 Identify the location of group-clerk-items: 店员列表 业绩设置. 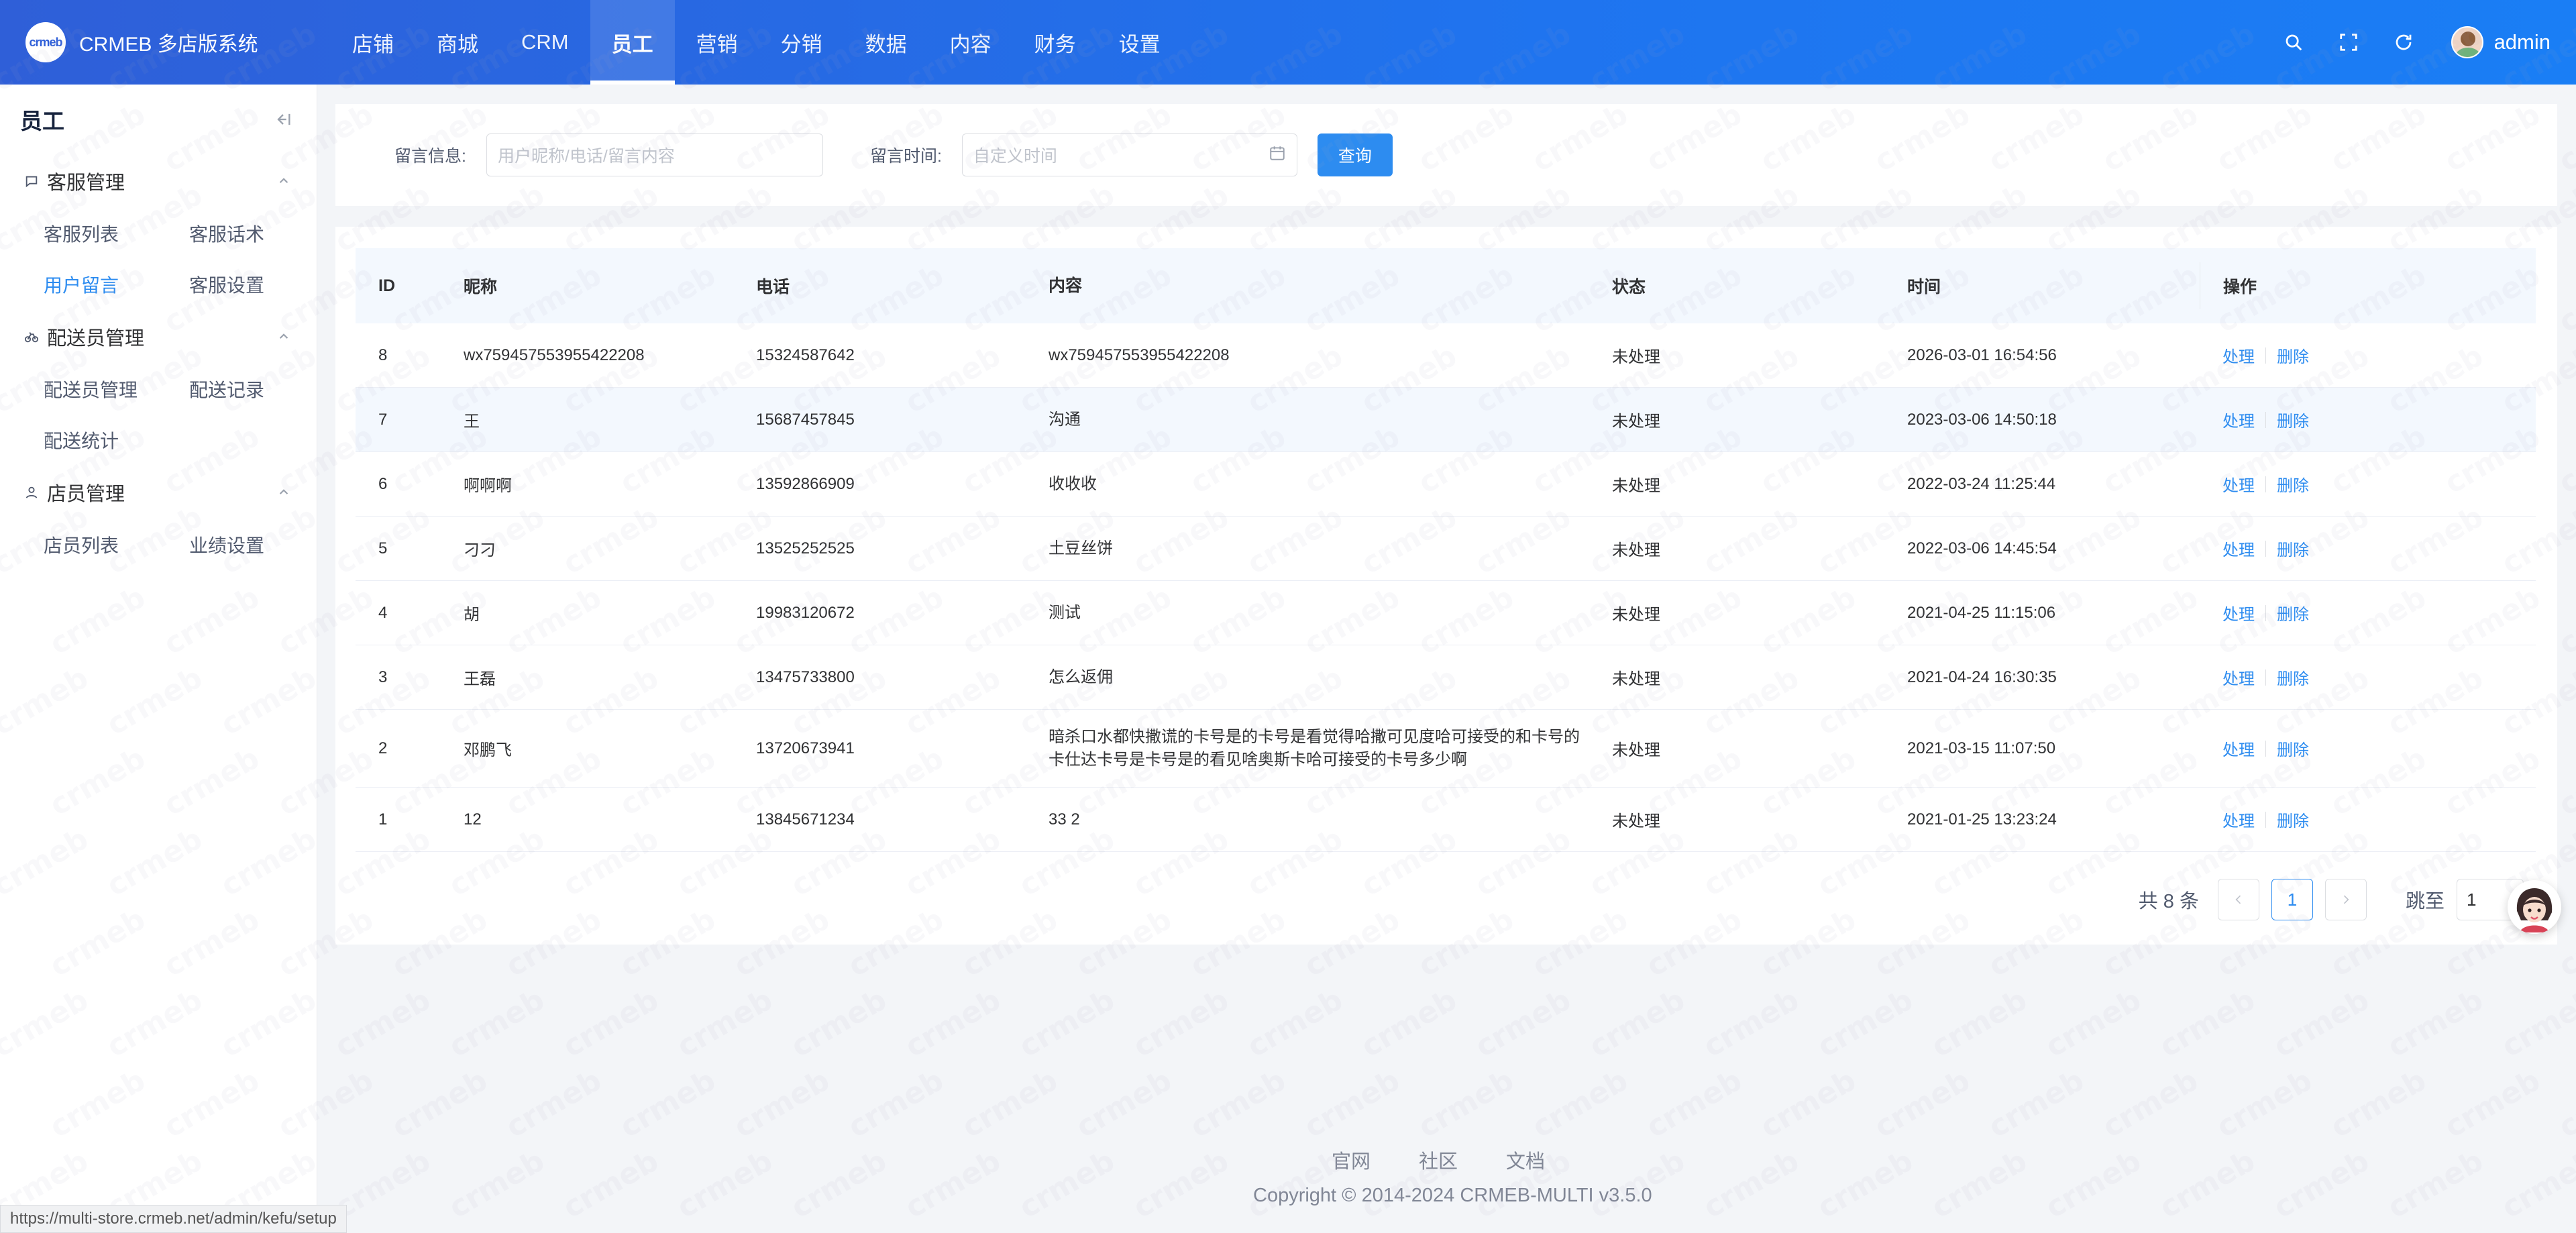
(158, 544).